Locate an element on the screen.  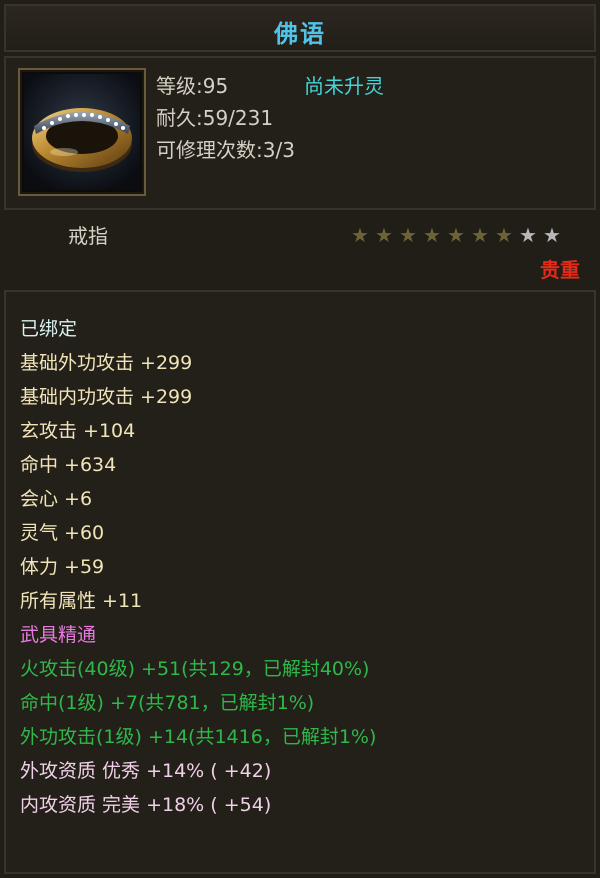
attr-line: 玄攻击 +104 is located at coordinates (78, 431).